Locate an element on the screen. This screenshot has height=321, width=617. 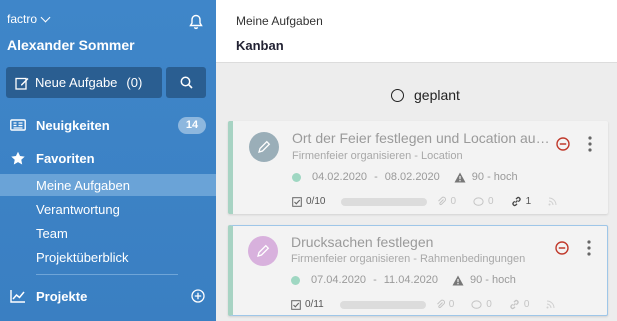
newspaper-icon is located at coordinates (18, 125).